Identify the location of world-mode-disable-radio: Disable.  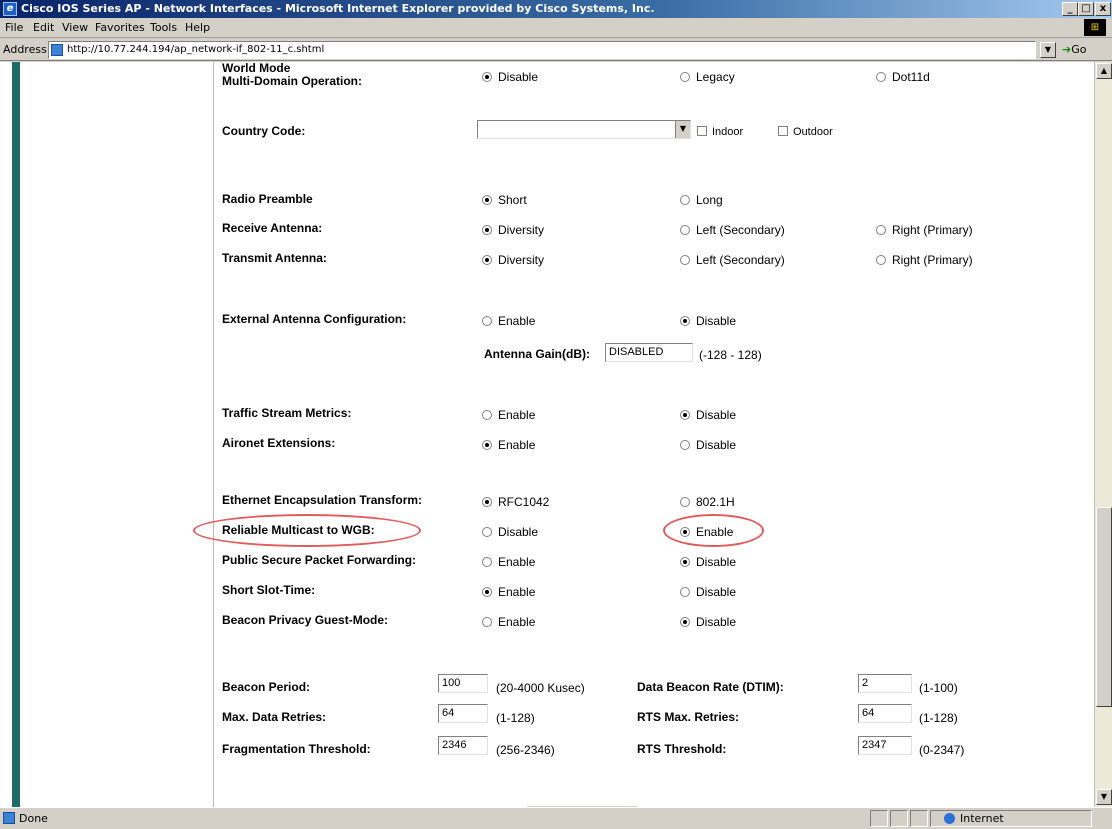
(510, 77).